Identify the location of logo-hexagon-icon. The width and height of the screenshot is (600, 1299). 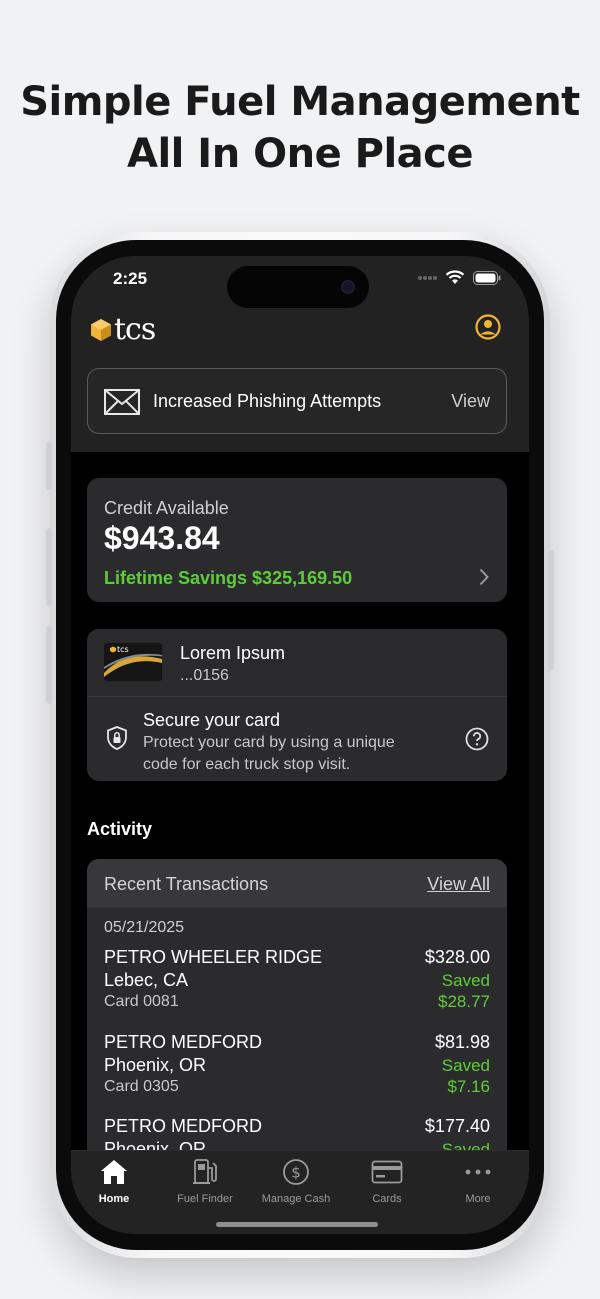
(101, 329).